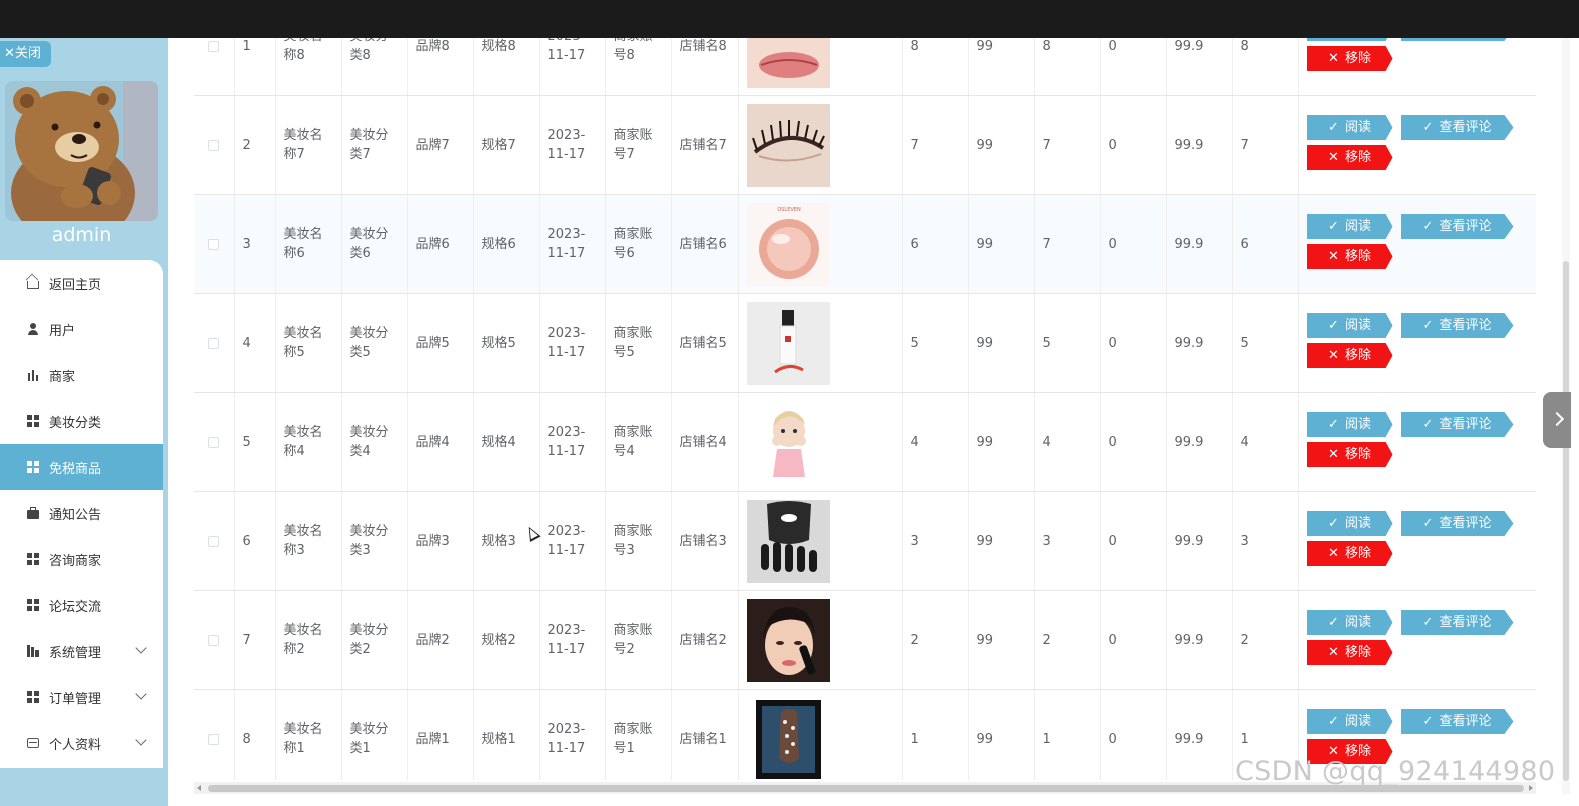  What do you see at coordinates (75, 607) in the screenshot?
I see `menu-label: 论坛交流` at bounding box center [75, 607].